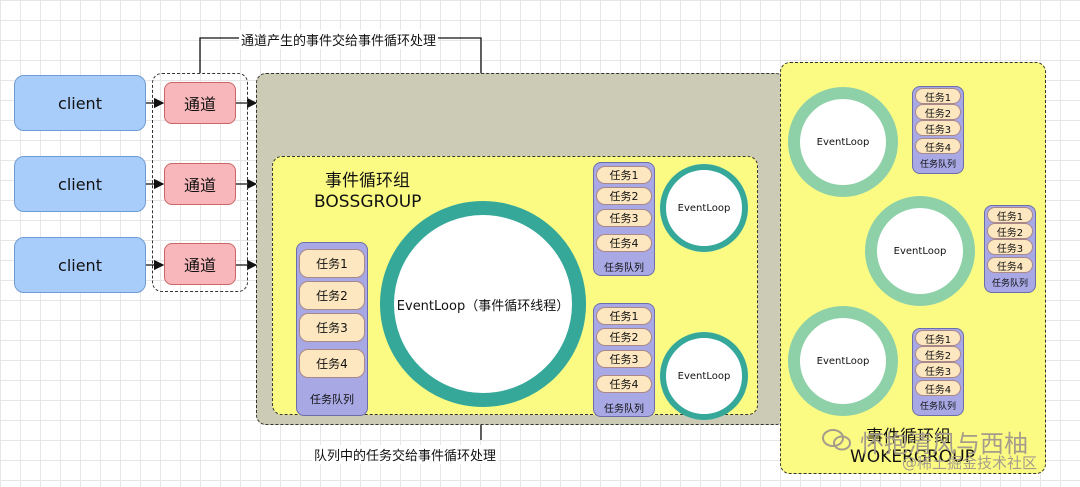 This screenshot has width=1080, height=487. Describe the element at coordinates (339, 39) in the screenshot. I see `top-caption: 通道产生的事件交给事件循环处理` at that location.